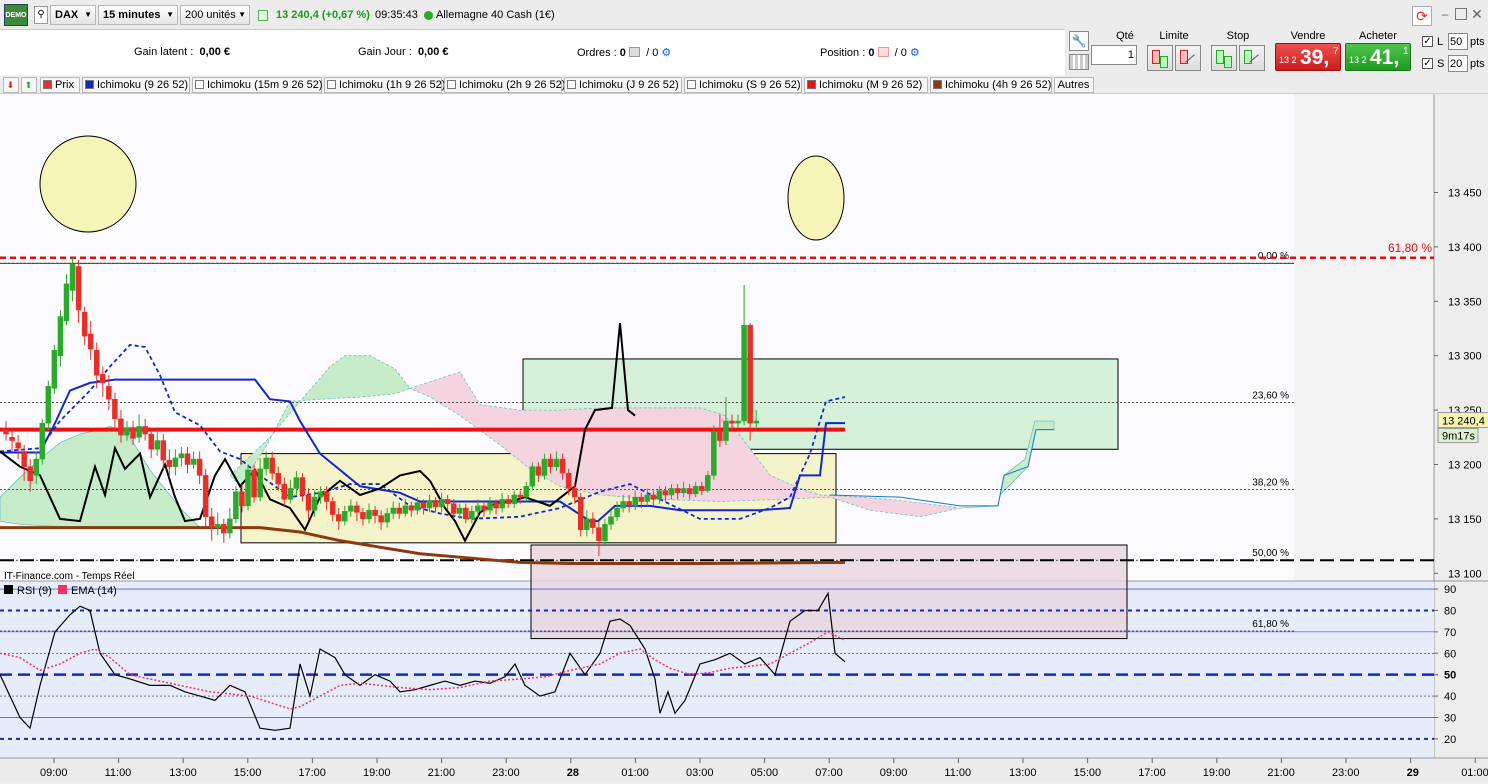  Describe the element at coordinates (41, 15) in the screenshot. I see `pin-icon: ⚲` at that location.